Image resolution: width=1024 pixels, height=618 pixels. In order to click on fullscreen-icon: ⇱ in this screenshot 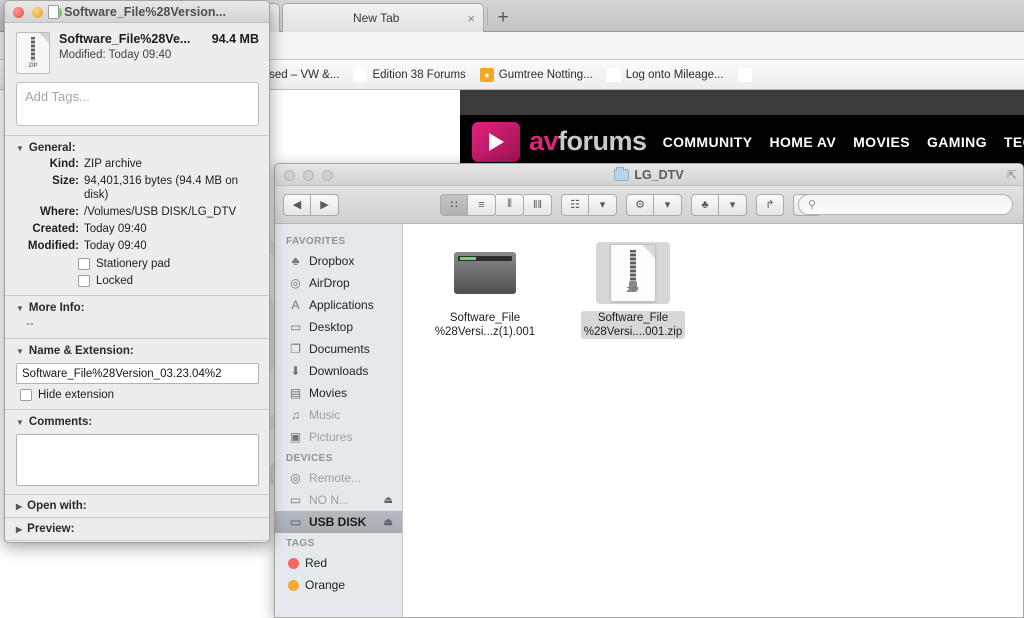, I will do `click(1012, 175)`.